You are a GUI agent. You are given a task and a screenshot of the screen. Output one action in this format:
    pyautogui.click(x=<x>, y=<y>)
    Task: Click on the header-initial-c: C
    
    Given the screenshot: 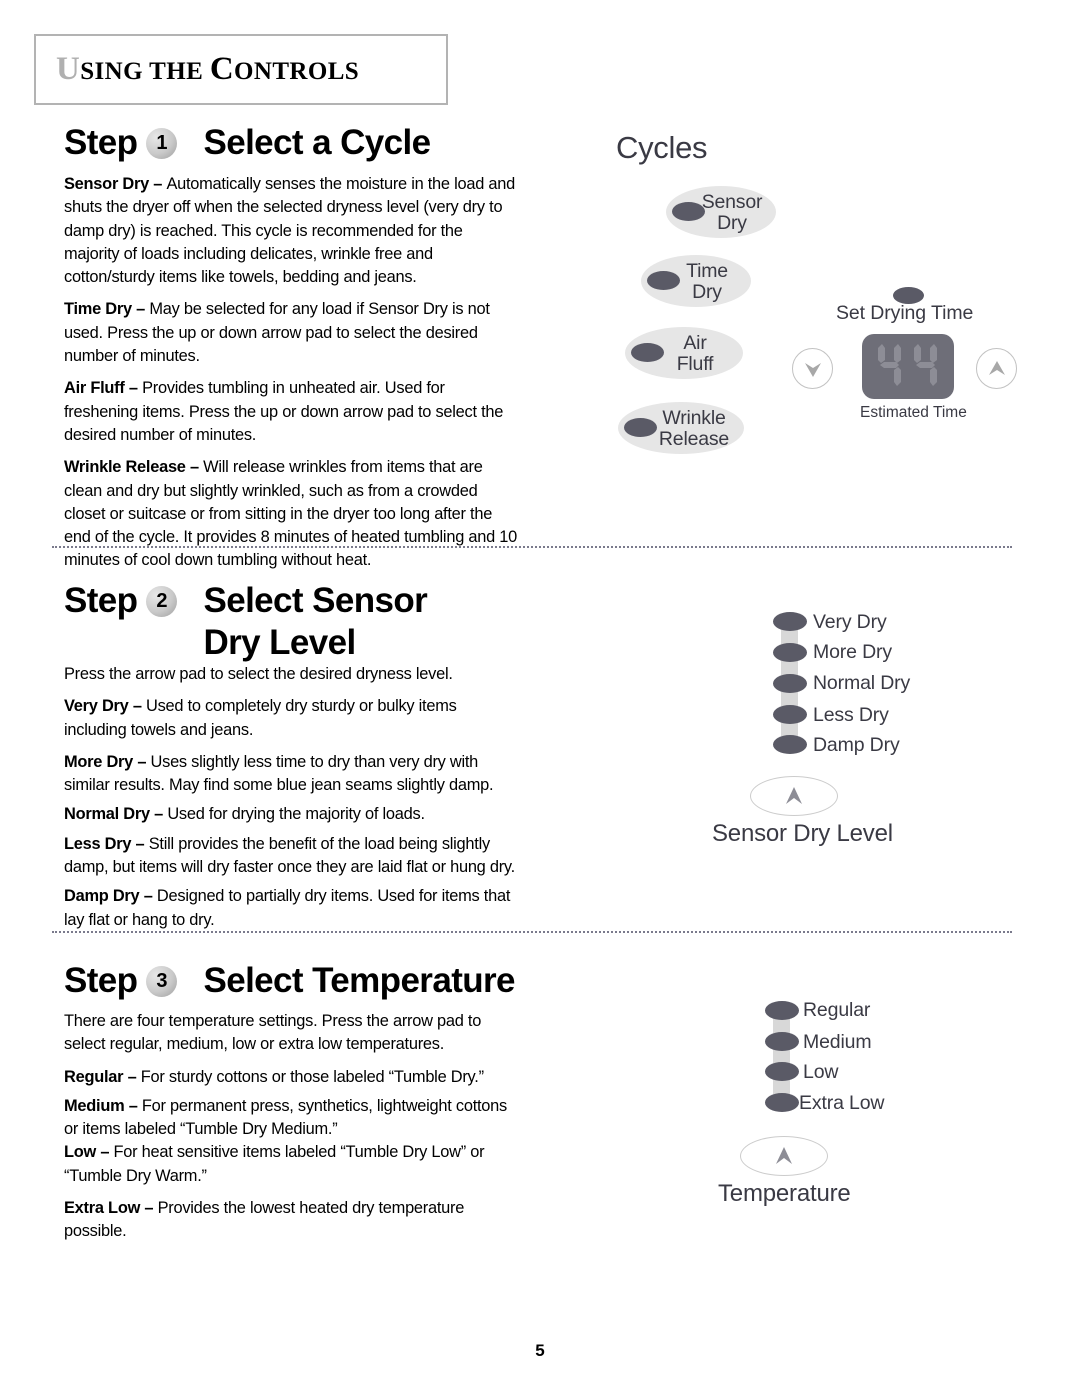 What is the action you would take?
    pyautogui.click(x=222, y=69)
    